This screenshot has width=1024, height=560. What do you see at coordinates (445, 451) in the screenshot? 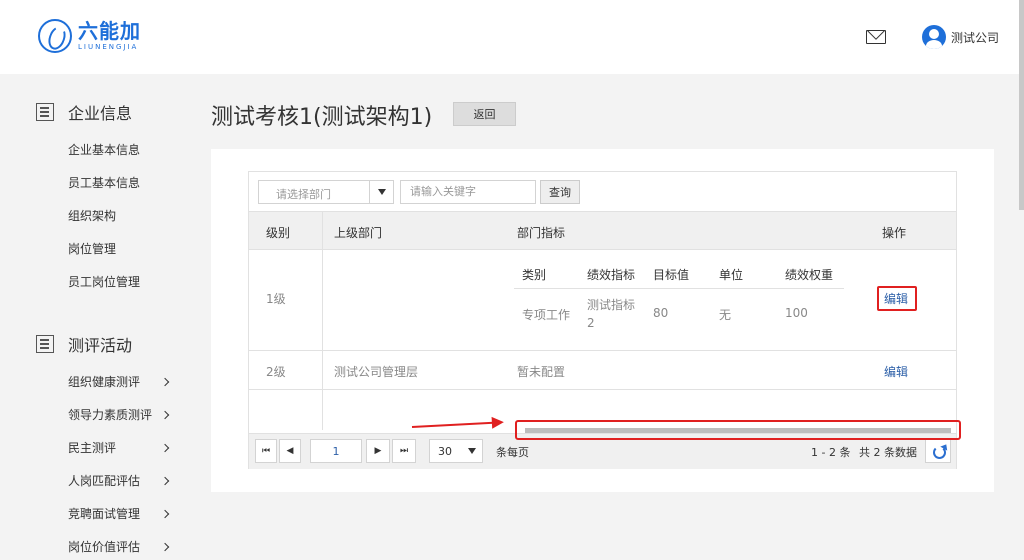
I see `page-size-value: 30` at bounding box center [445, 451].